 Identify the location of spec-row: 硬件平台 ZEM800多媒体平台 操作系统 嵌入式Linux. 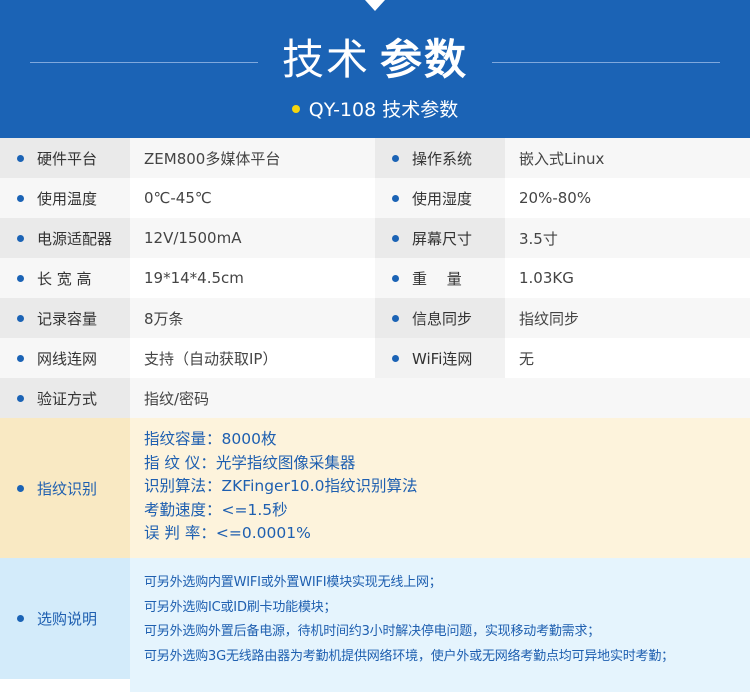
(375, 158).